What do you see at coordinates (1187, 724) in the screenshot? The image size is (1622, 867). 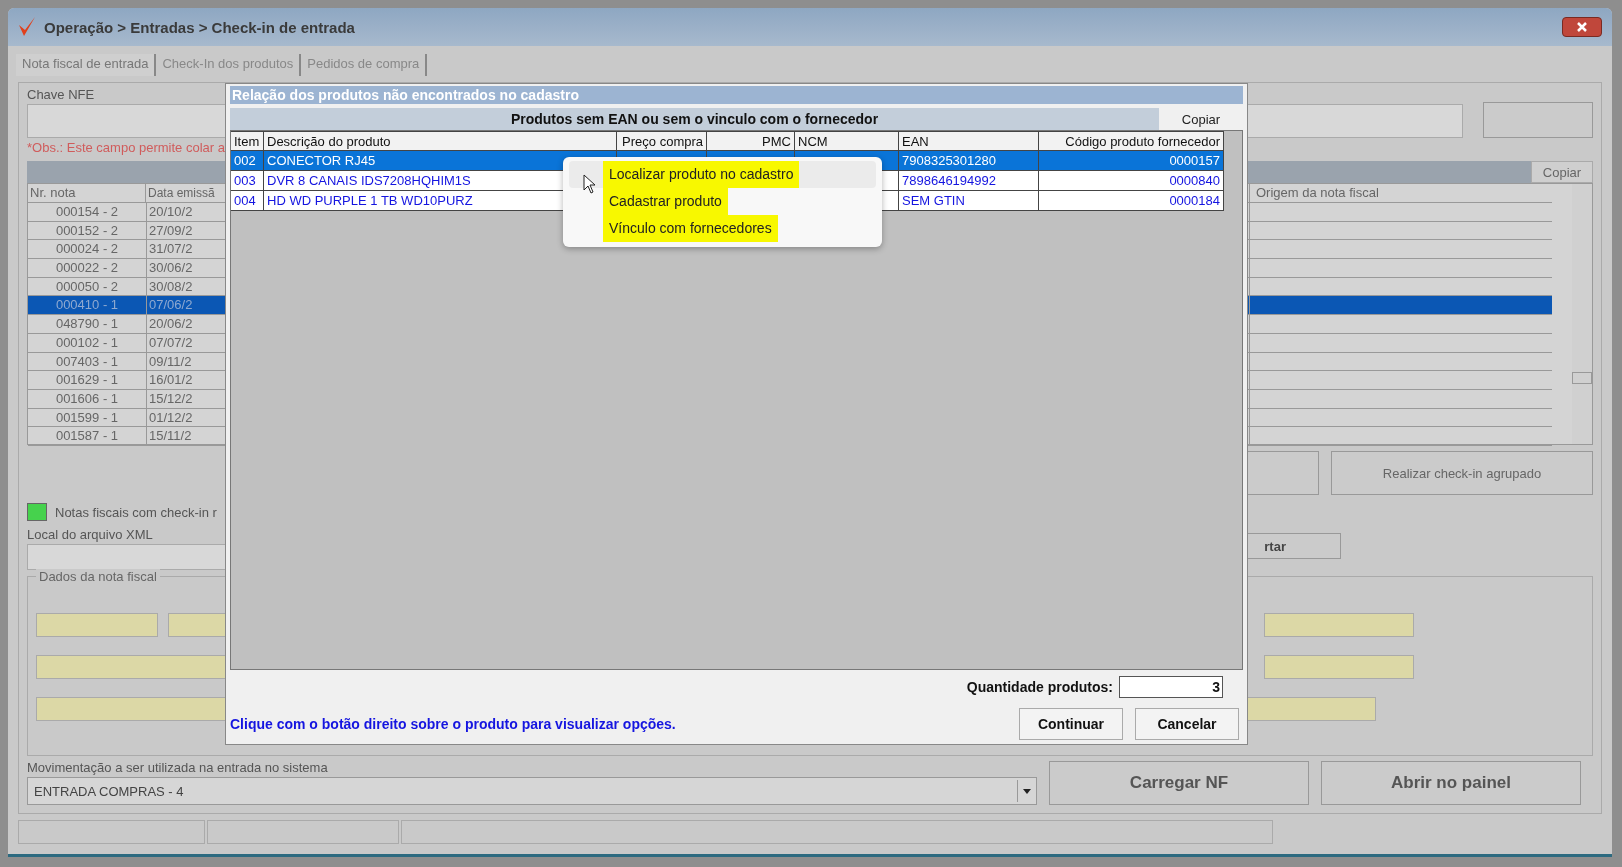 I see `dialog-button: Cancelar` at bounding box center [1187, 724].